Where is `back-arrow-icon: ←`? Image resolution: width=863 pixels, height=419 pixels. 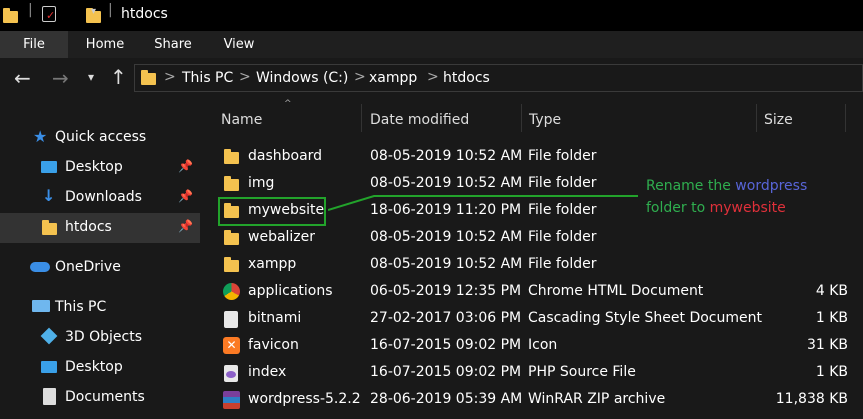
back-arrow-icon: ← is located at coordinates (22, 78).